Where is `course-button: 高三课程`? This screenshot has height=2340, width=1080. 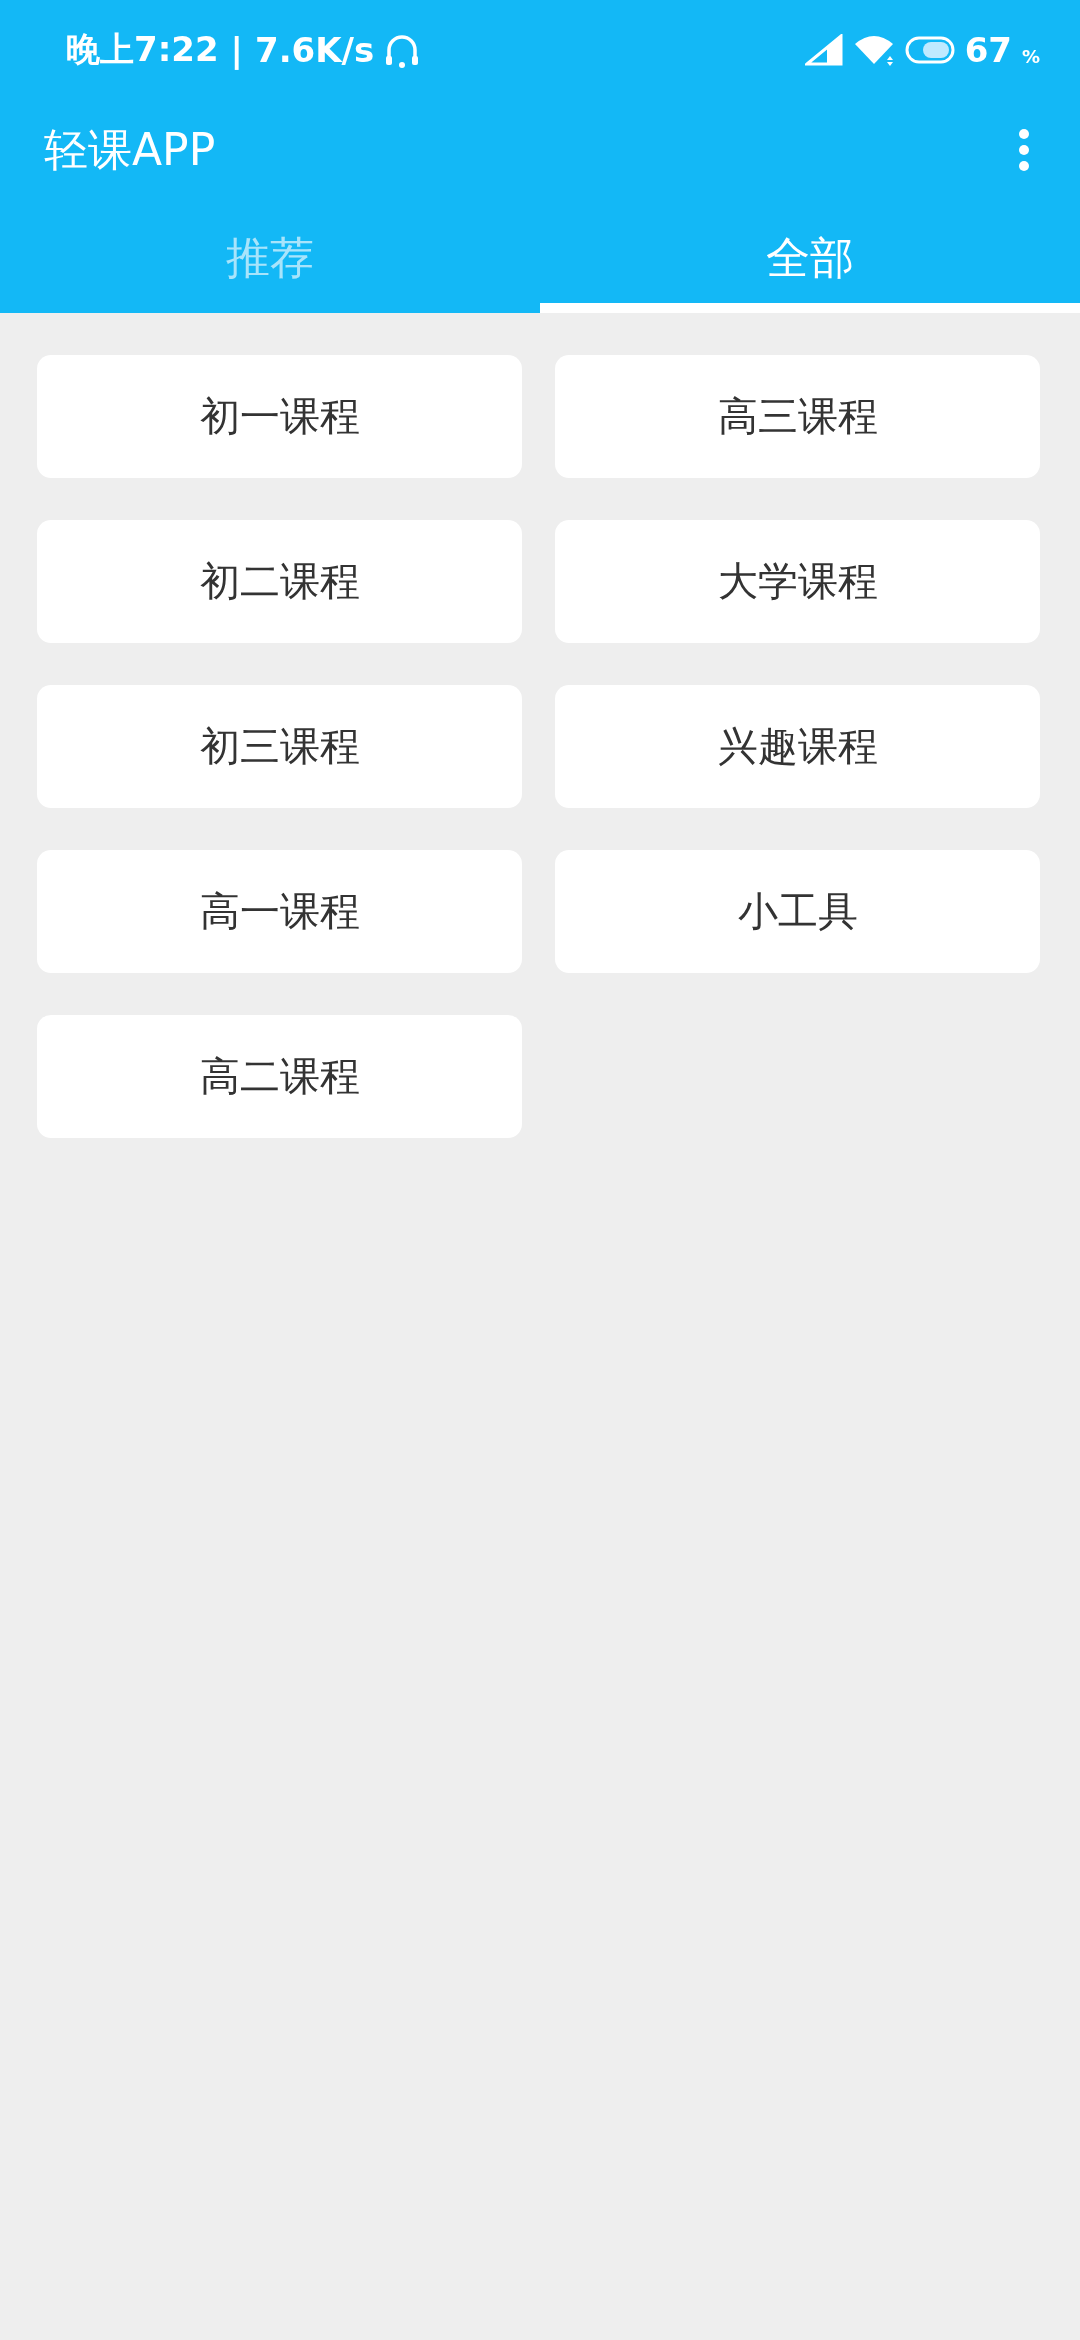 course-button: 高三课程 is located at coordinates (797, 416).